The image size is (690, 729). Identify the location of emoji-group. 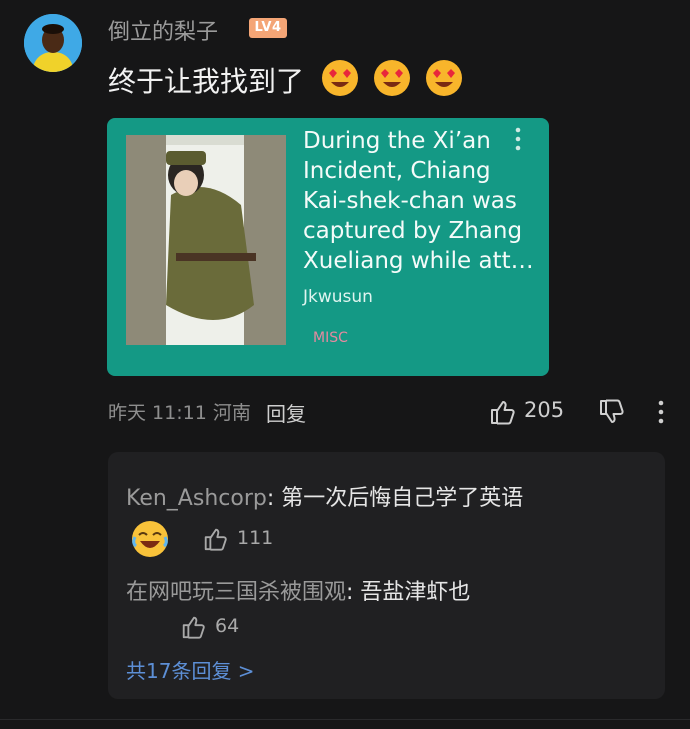
(392, 78).